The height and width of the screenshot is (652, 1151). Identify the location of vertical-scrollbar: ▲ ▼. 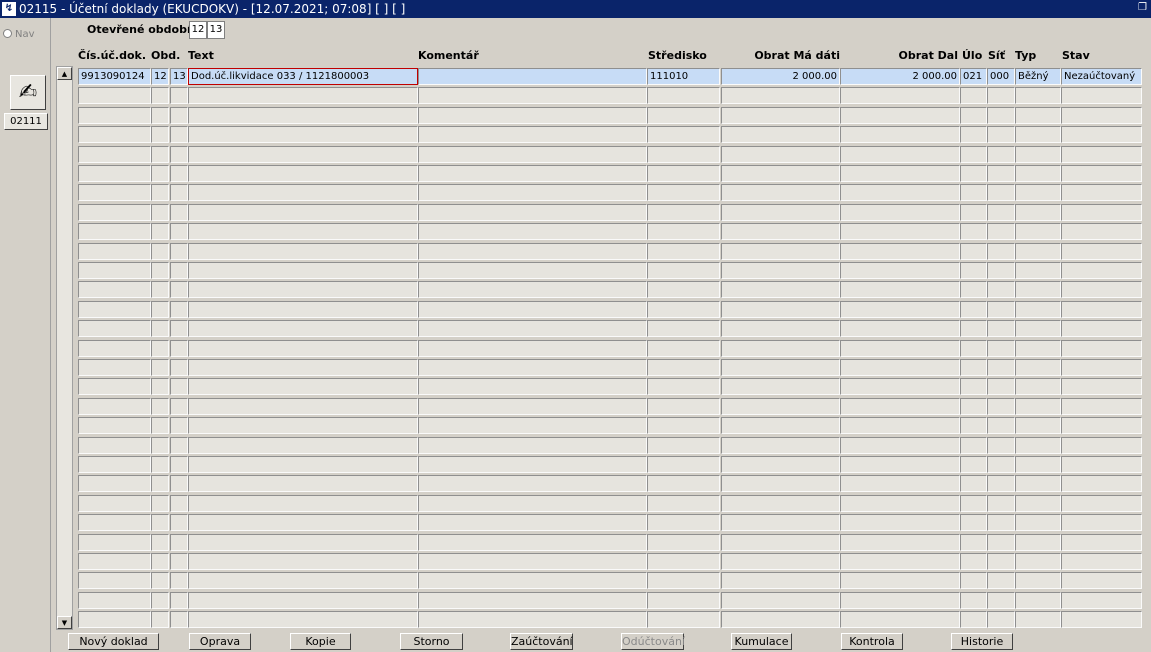
(64, 348).